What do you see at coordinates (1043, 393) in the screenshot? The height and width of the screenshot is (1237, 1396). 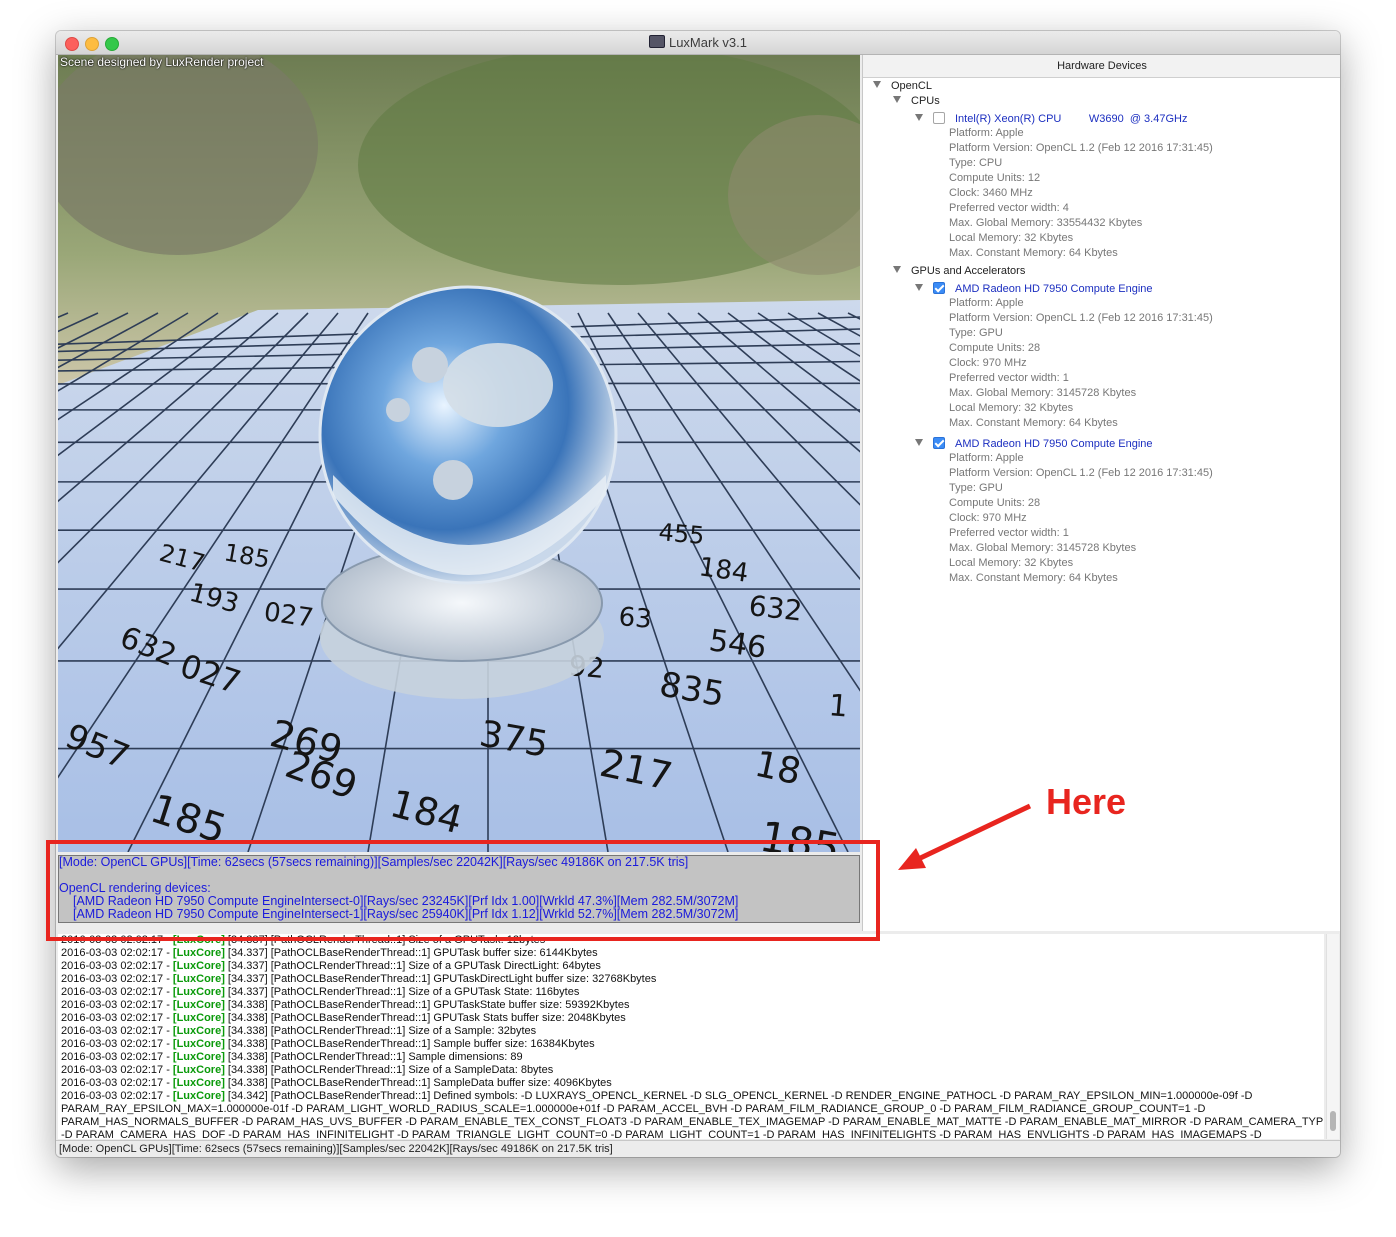 I see `gpu-device-0-property: Max. Global Memory: 3145728 Kbytes` at bounding box center [1043, 393].